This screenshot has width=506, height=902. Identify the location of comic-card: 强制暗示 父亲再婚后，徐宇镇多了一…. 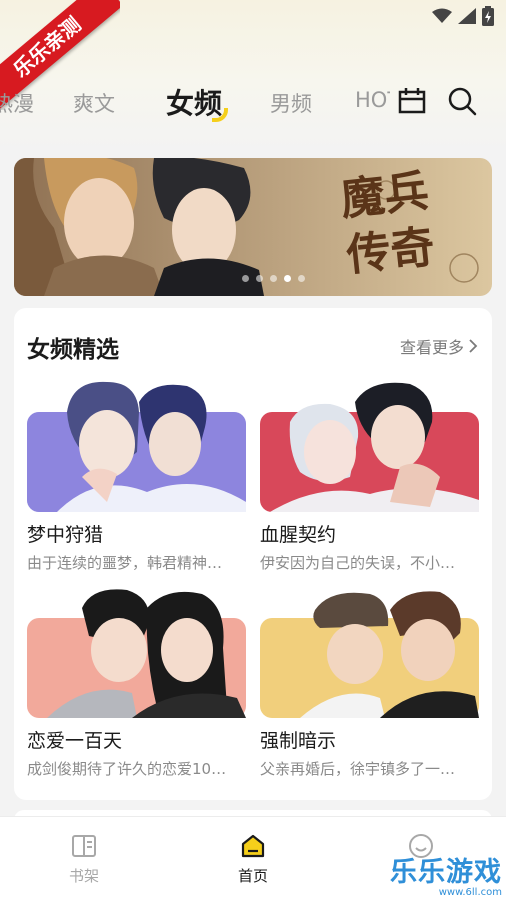
(369, 683).